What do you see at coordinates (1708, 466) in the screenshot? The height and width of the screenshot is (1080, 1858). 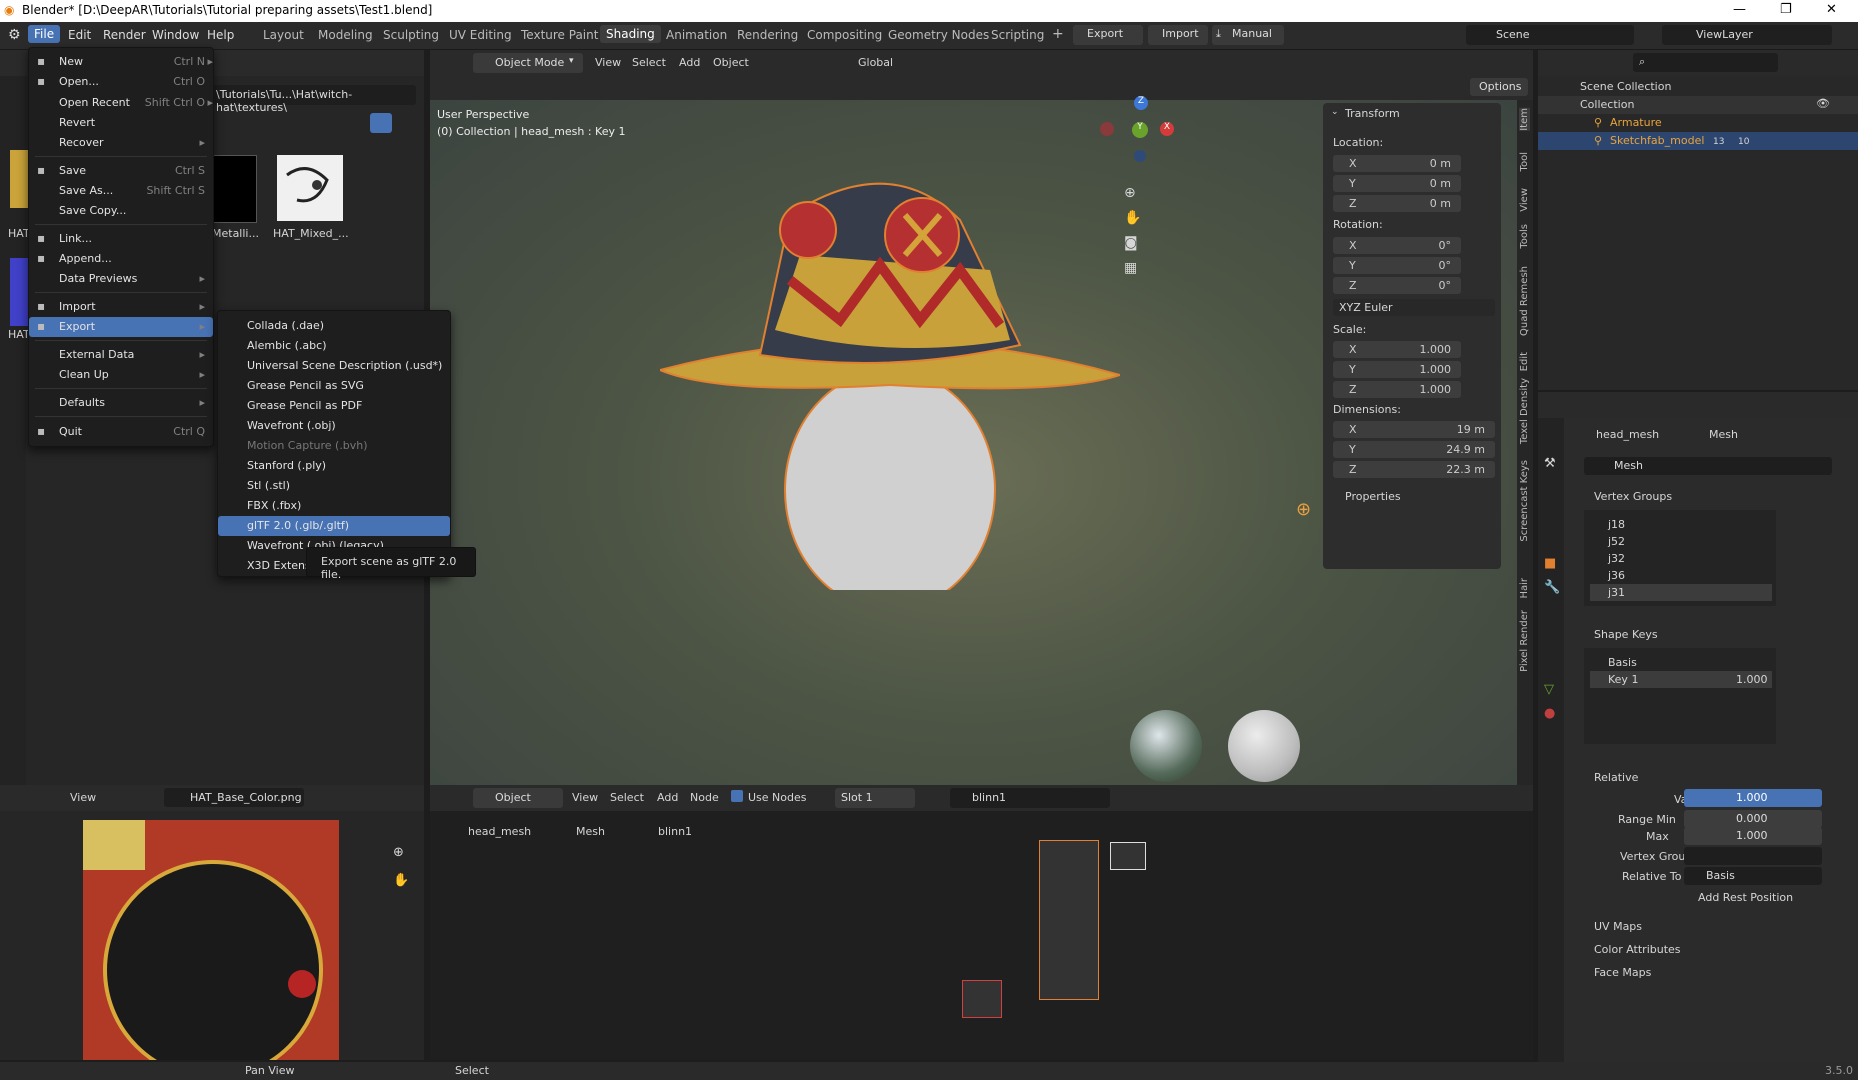 I see `mesh-name-field: Mesh` at bounding box center [1708, 466].